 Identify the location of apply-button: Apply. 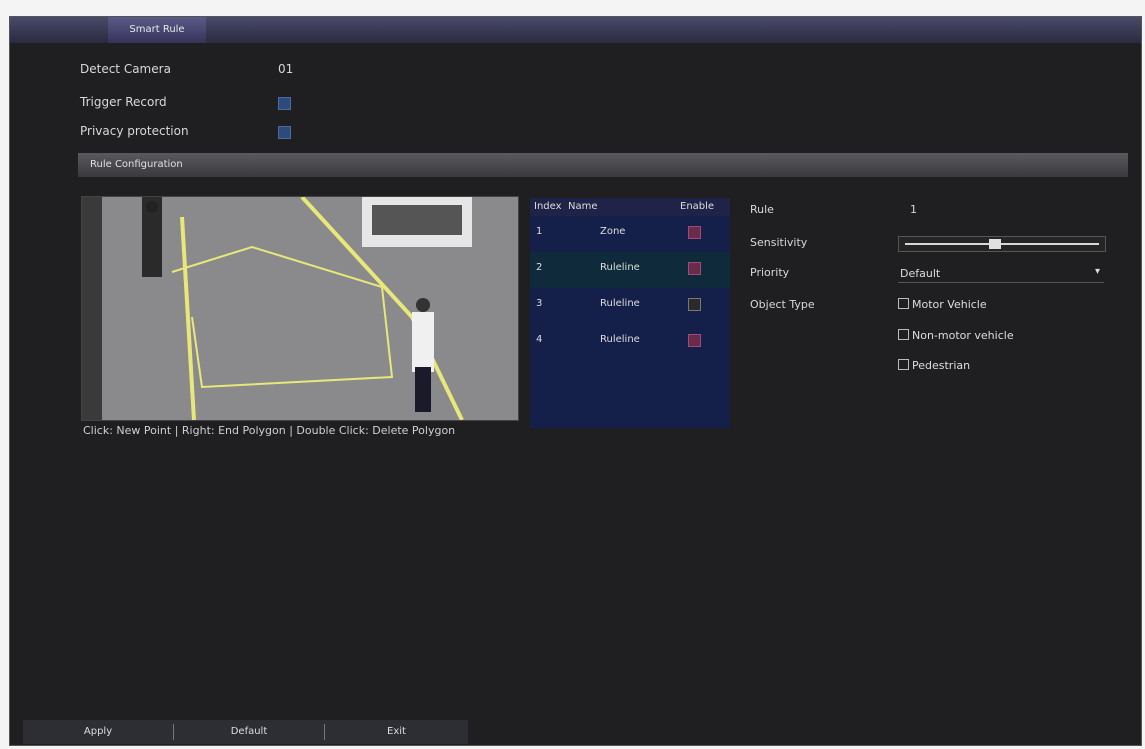
(98, 732).